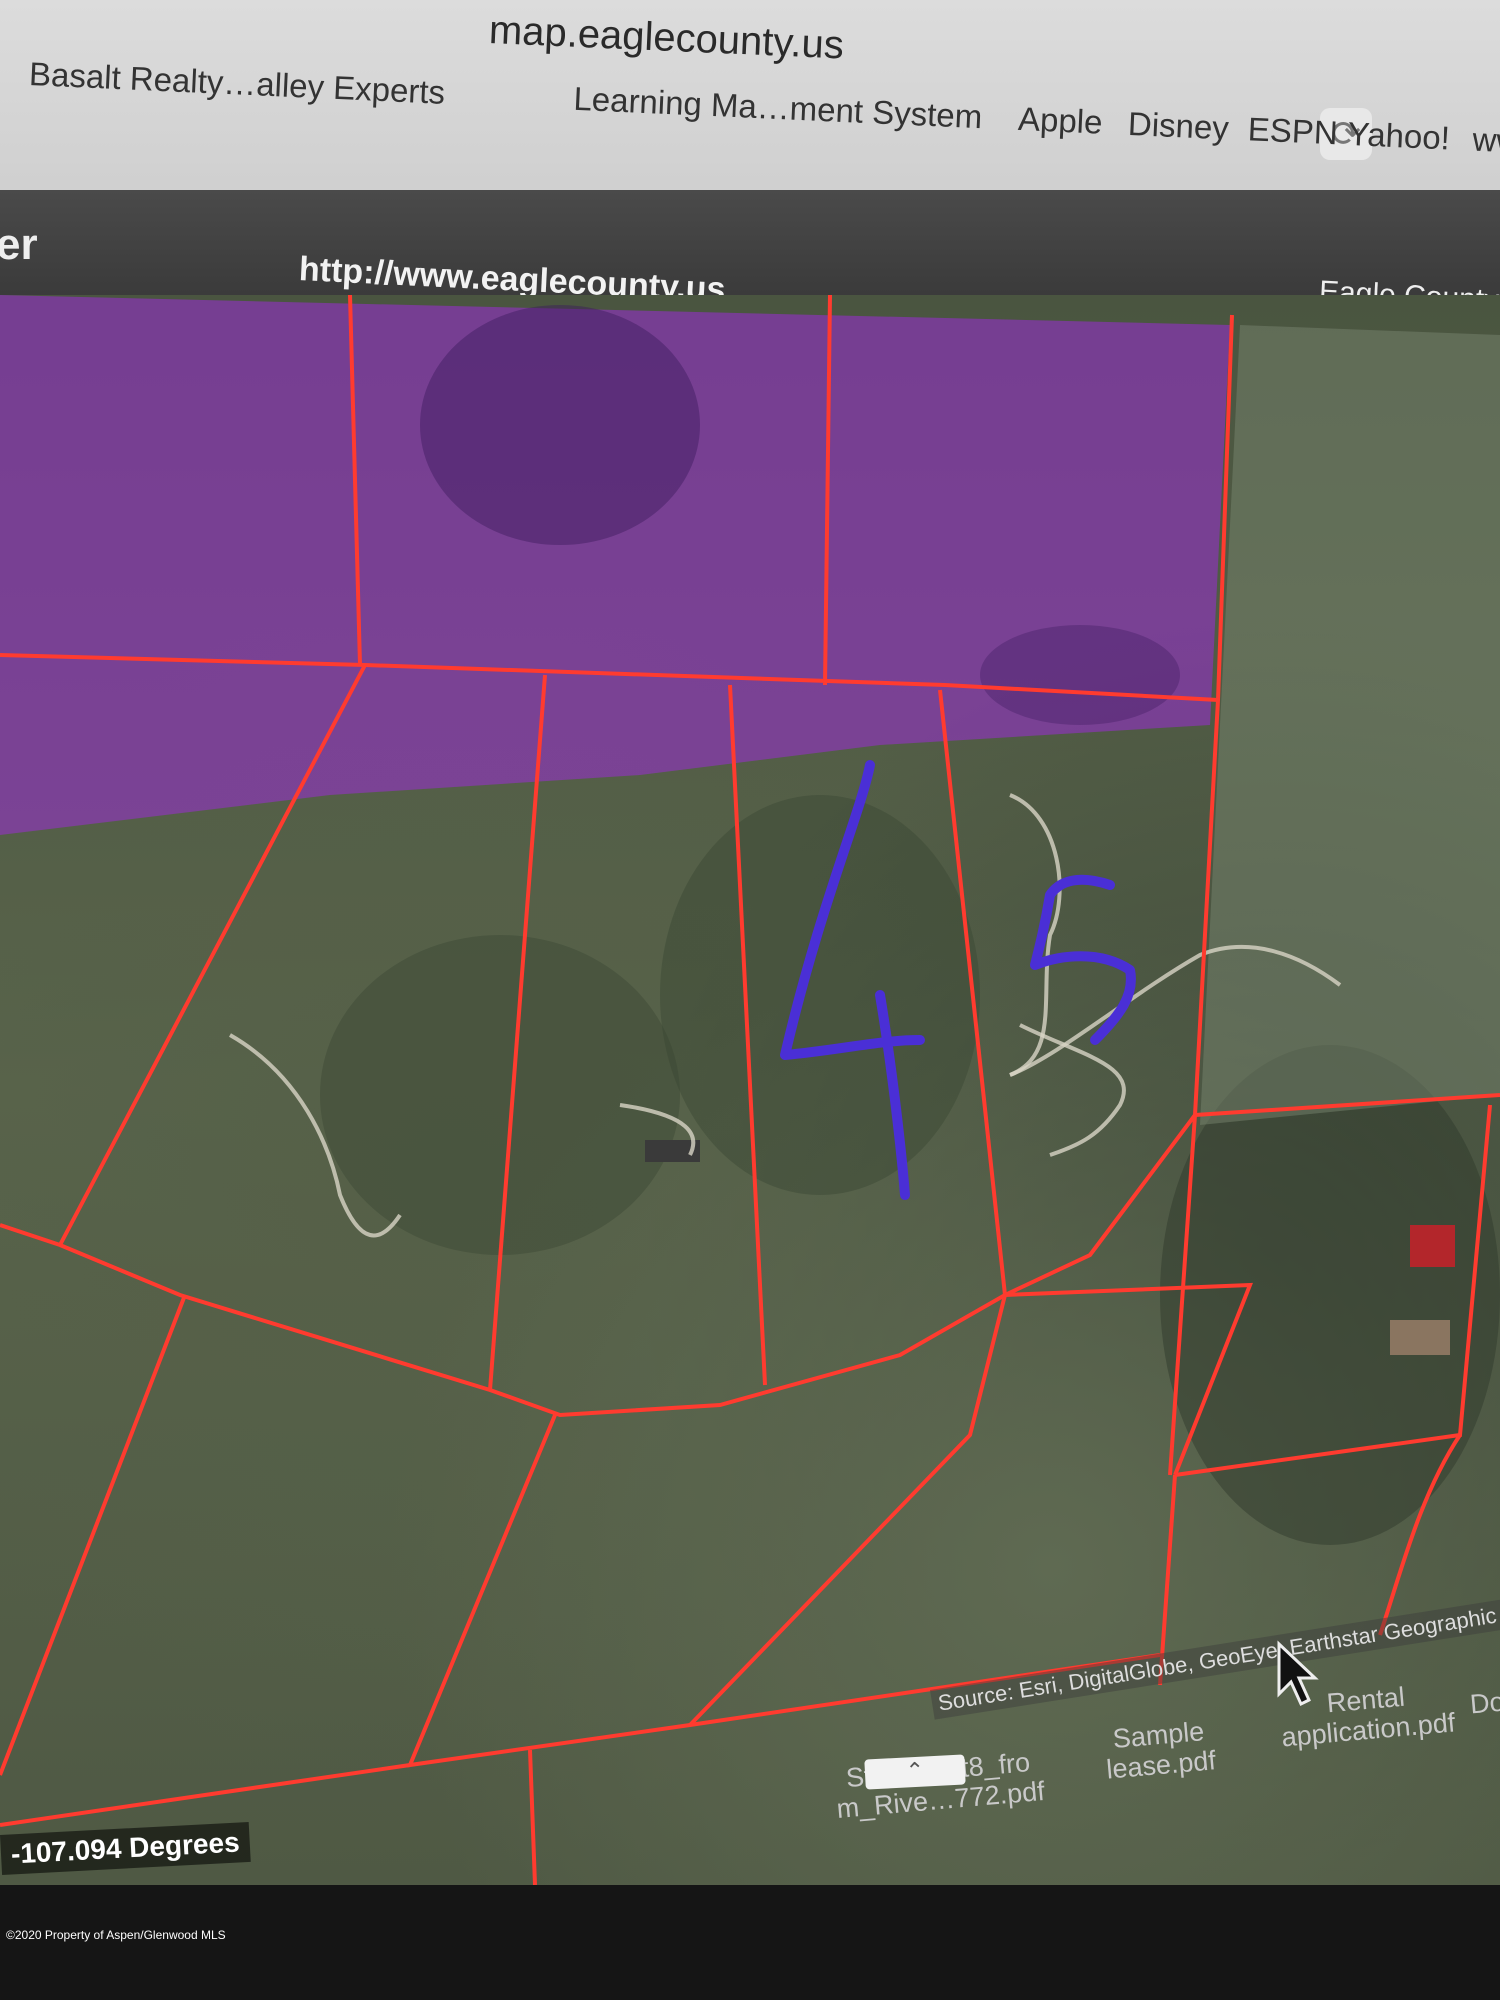 This screenshot has height=2000, width=1500. I want to click on bookmark-apple: Apple, so click(1060, 121).